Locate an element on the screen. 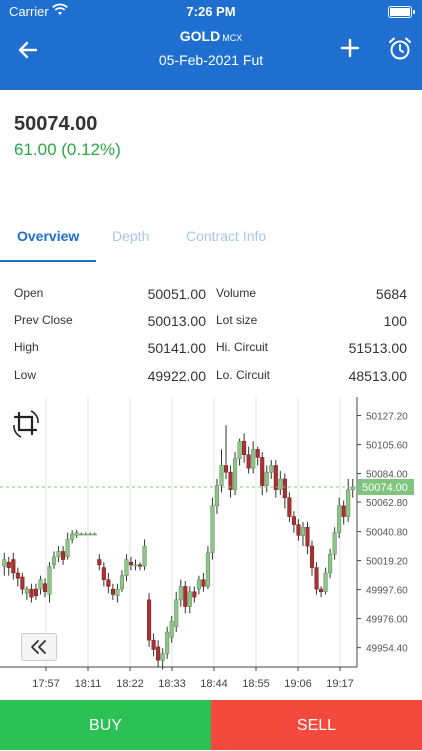 The height and width of the screenshot is (751, 422). y-tick-label: 49954.40 is located at coordinates (387, 649).